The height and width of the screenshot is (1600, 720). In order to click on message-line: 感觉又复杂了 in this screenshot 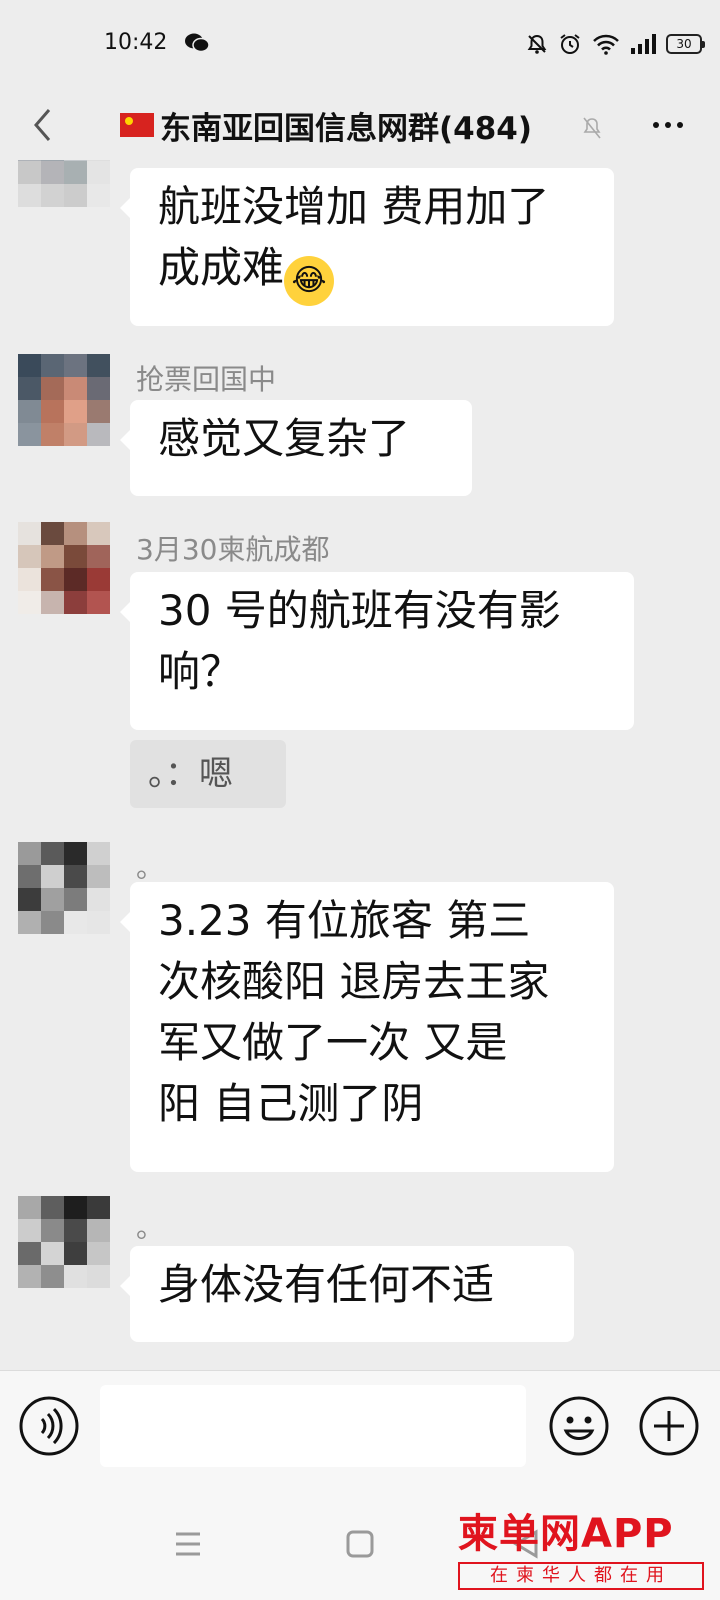, I will do `click(284, 438)`.